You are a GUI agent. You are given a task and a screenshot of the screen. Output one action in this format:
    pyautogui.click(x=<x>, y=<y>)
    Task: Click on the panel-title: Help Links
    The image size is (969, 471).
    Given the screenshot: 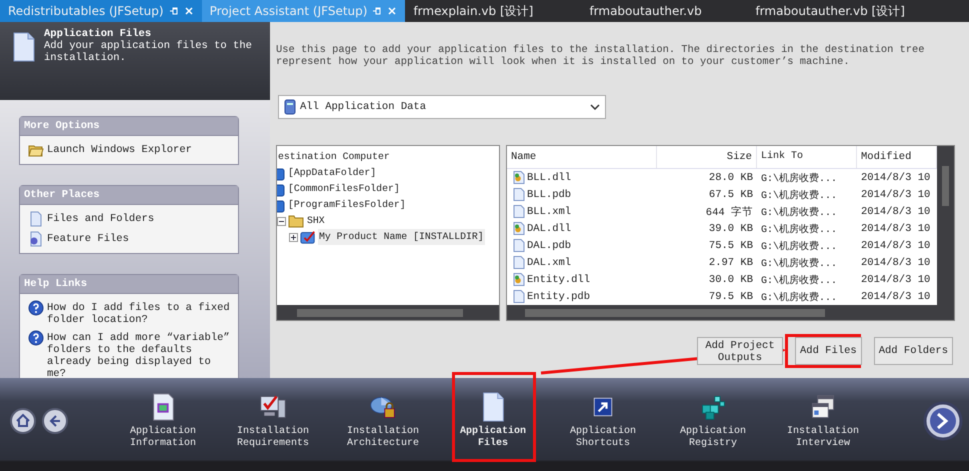 What is the action you would take?
    pyautogui.click(x=129, y=284)
    